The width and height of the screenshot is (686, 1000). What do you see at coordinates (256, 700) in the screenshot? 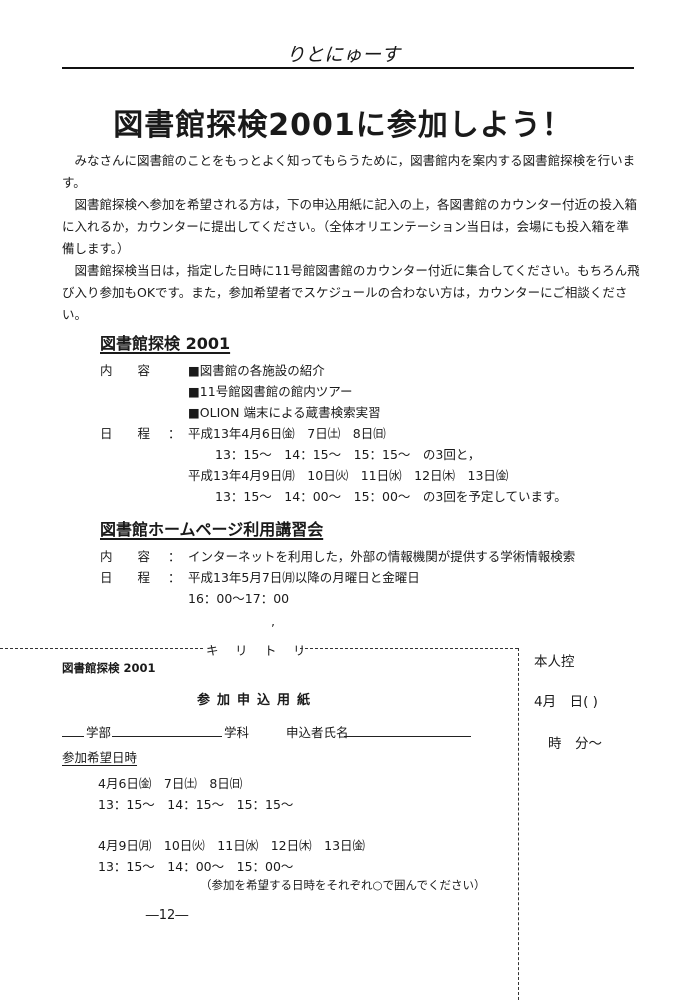
I see `form-heading: 参加申込用紙` at bounding box center [256, 700].